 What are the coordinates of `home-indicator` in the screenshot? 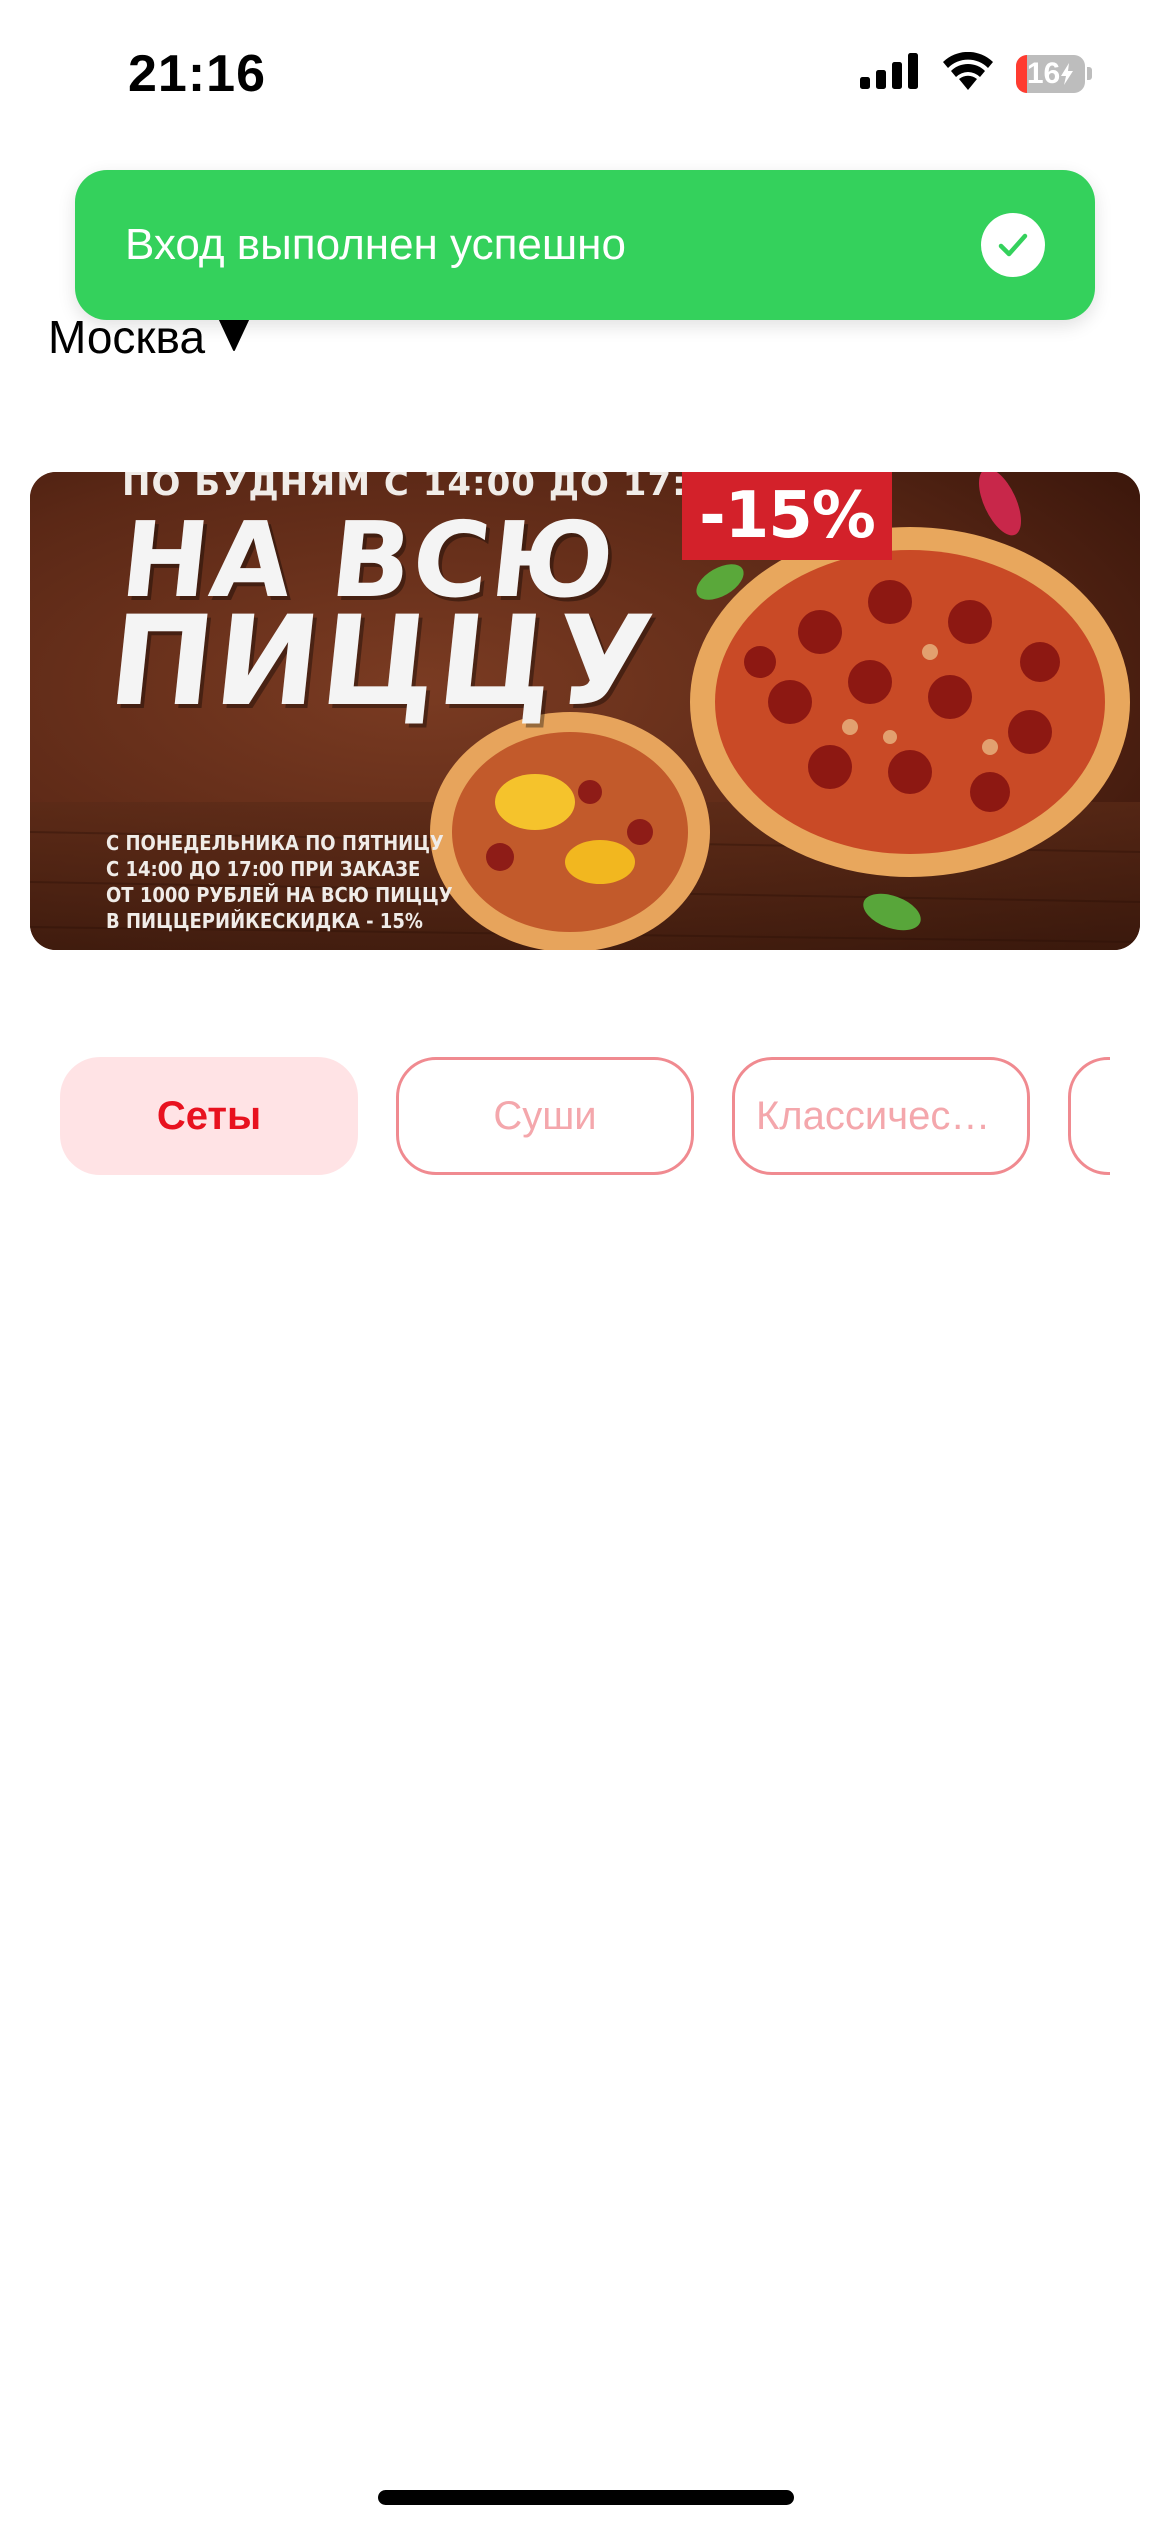 It's located at (586, 2497).